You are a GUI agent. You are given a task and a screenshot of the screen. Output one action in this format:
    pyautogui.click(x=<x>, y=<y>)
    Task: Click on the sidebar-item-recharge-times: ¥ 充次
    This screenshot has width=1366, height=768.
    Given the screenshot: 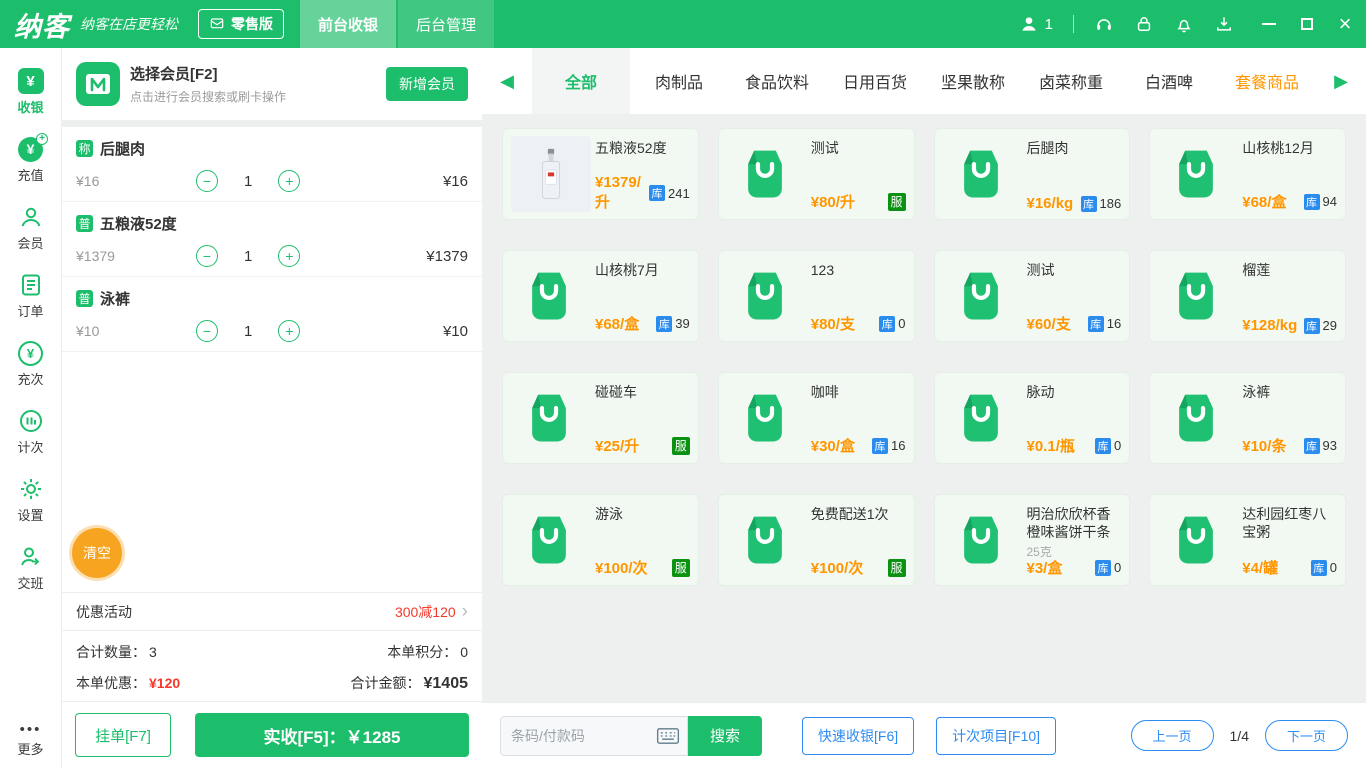 What is the action you would take?
    pyautogui.click(x=30, y=364)
    